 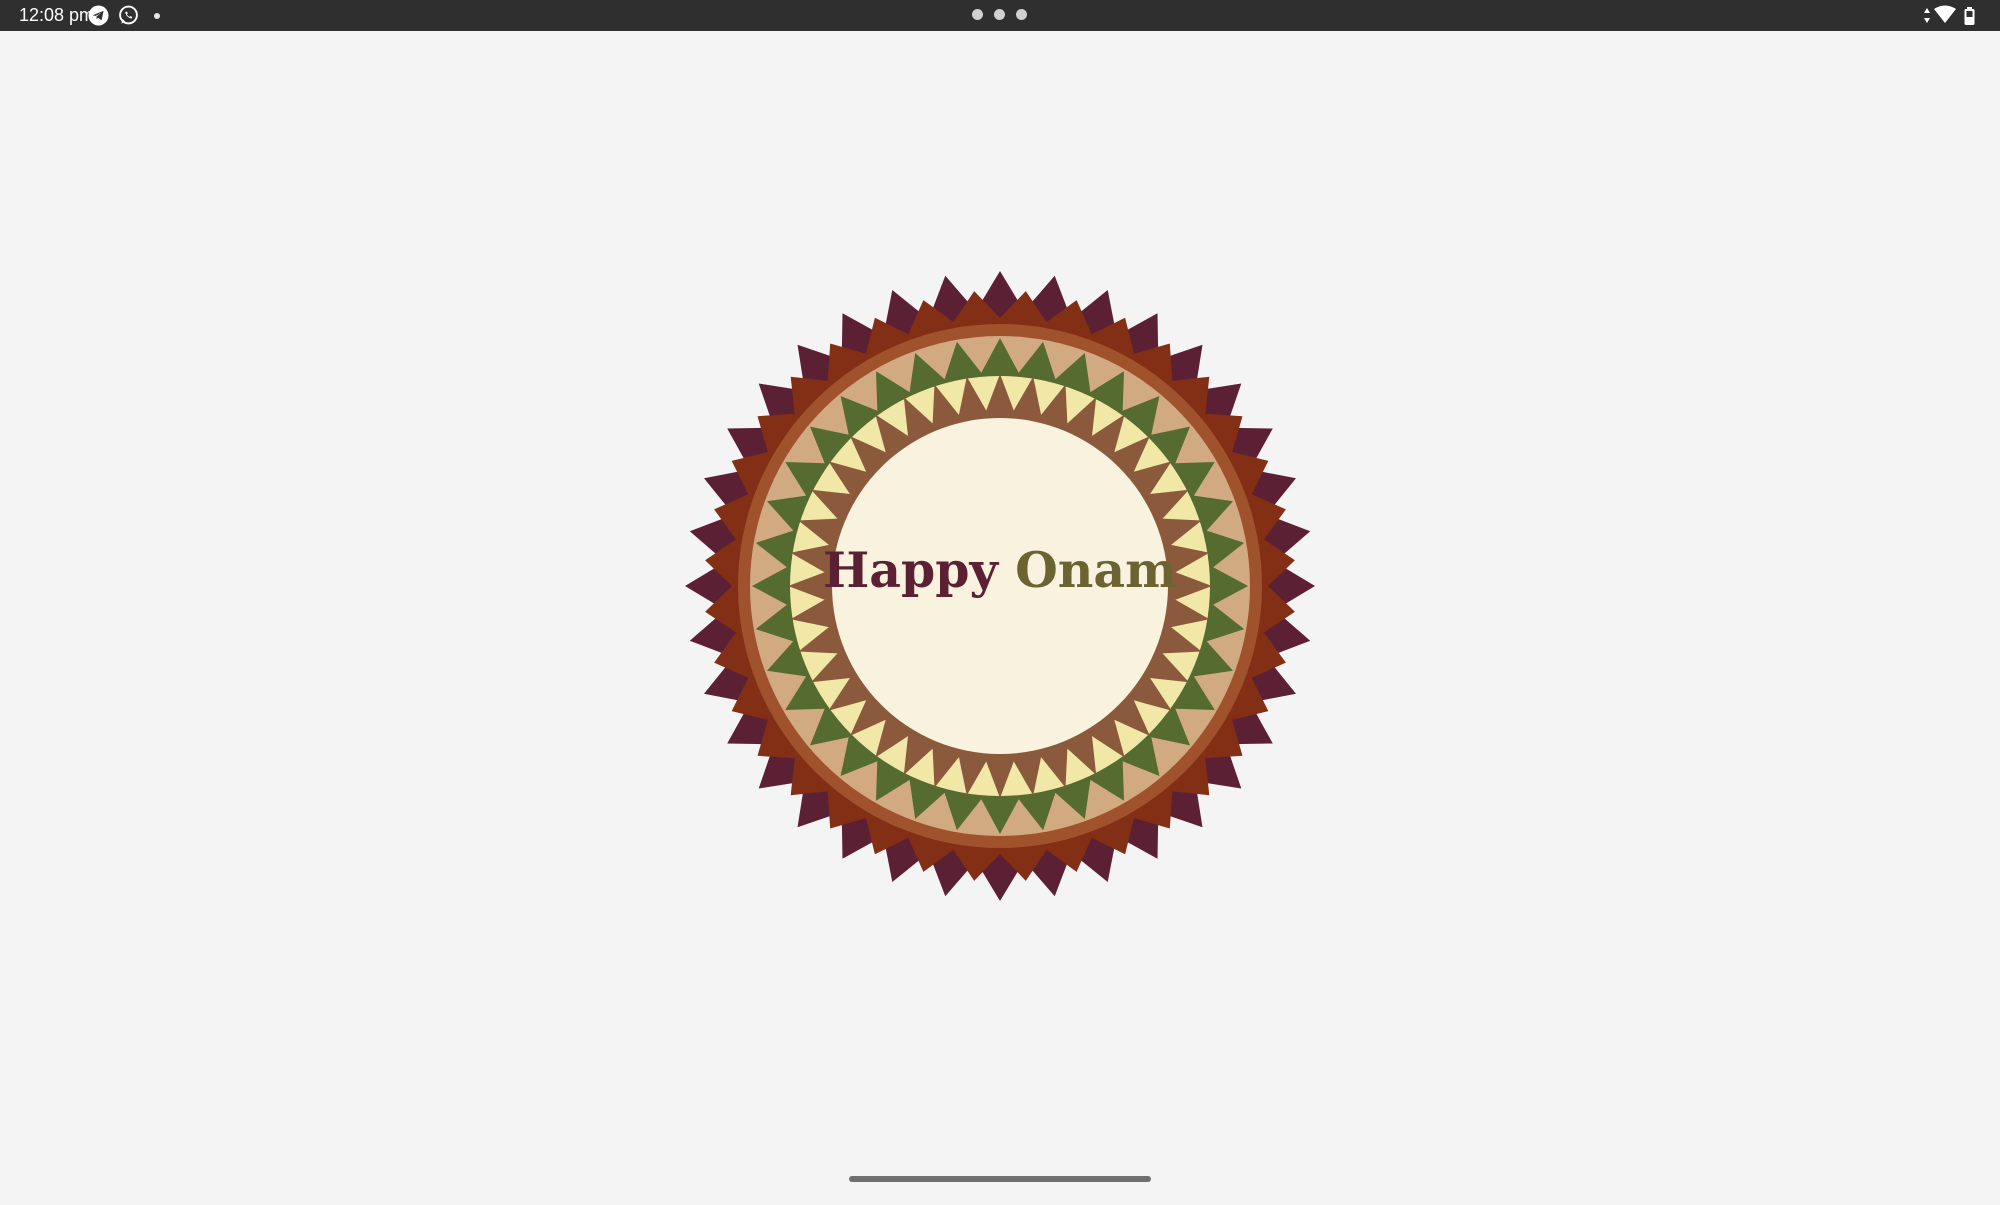 What do you see at coordinates (1096, 570) in the screenshot?
I see `greeting-word-onam: Onam` at bounding box center [1096, 570].